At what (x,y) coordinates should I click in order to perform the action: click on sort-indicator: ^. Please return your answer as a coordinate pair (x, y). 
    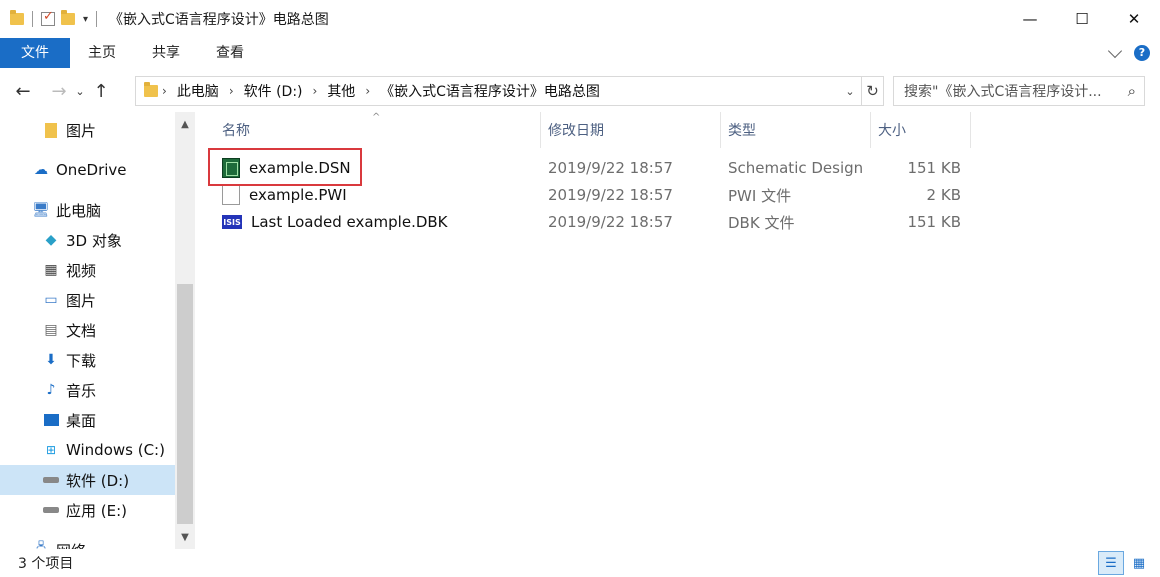
    Looking at the image, I should click on (376, 117).